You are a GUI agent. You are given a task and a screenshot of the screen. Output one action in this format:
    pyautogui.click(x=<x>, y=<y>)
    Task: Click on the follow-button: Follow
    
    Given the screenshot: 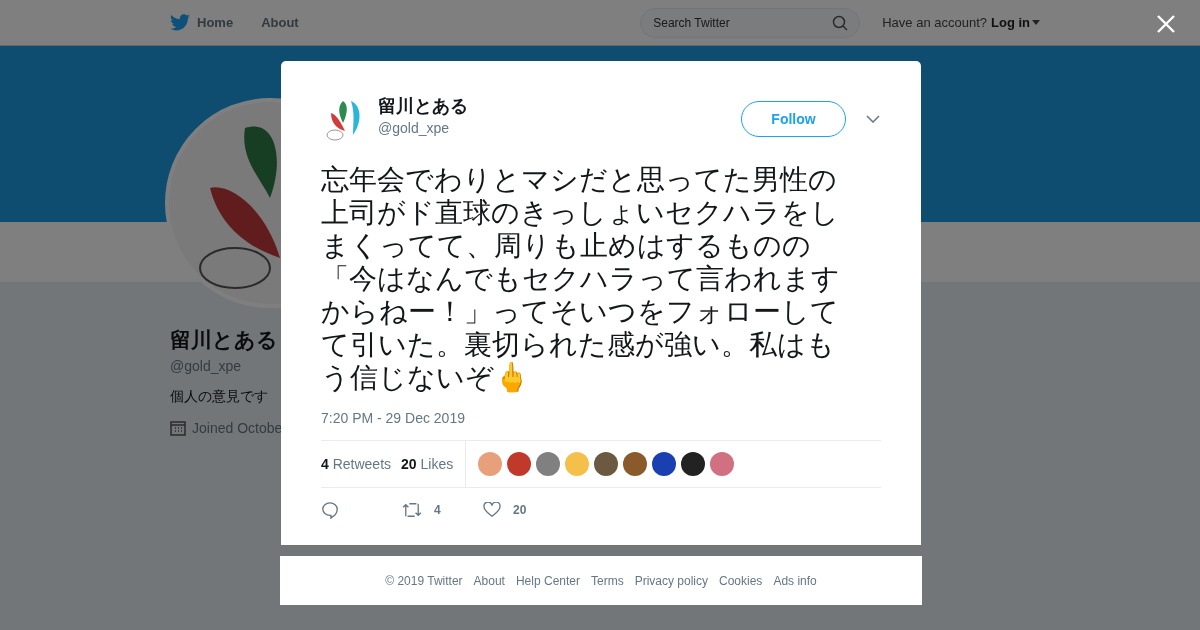 What is the action you would take?
    pyautogui.click(x=793, y=118)
    